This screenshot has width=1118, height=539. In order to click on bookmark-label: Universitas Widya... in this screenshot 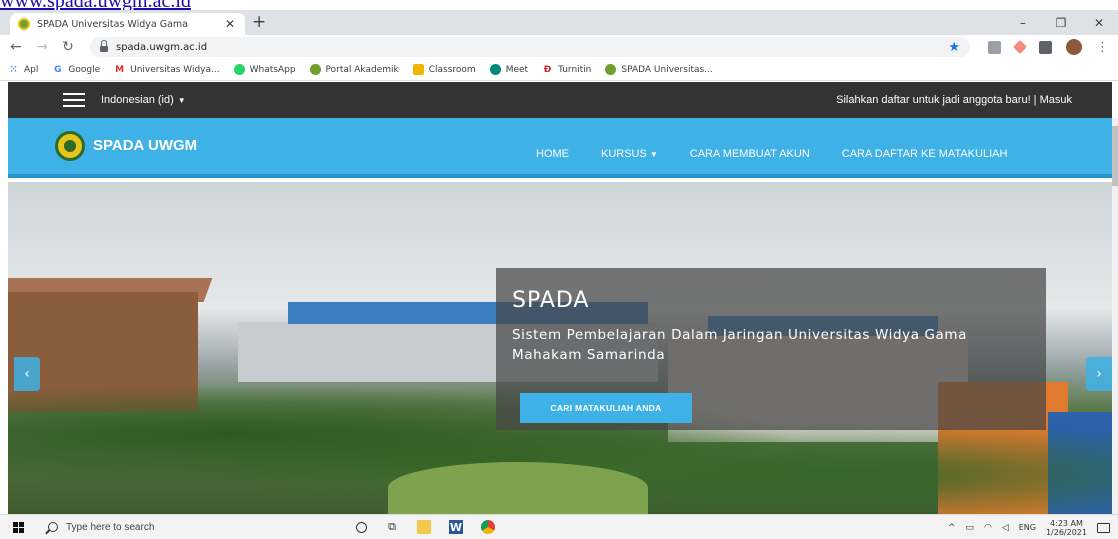, I will do `click(175, 69)`.